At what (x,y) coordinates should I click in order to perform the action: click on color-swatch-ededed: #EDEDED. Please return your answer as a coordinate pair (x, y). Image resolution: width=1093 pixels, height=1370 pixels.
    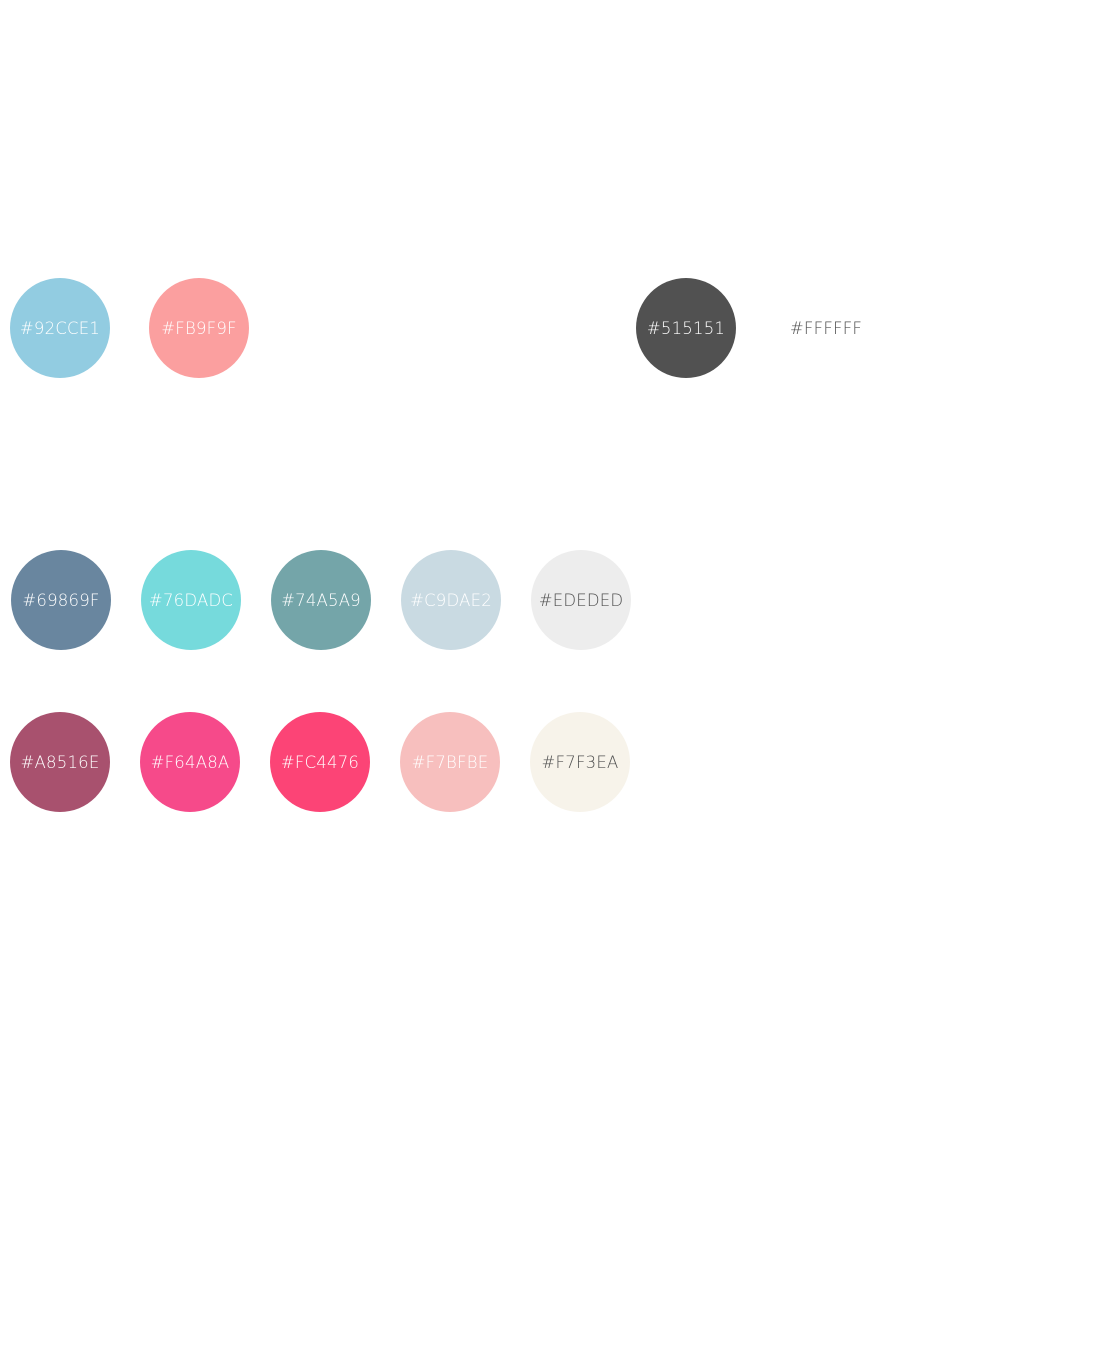
    Looking at the image, I should click on (581, 600).